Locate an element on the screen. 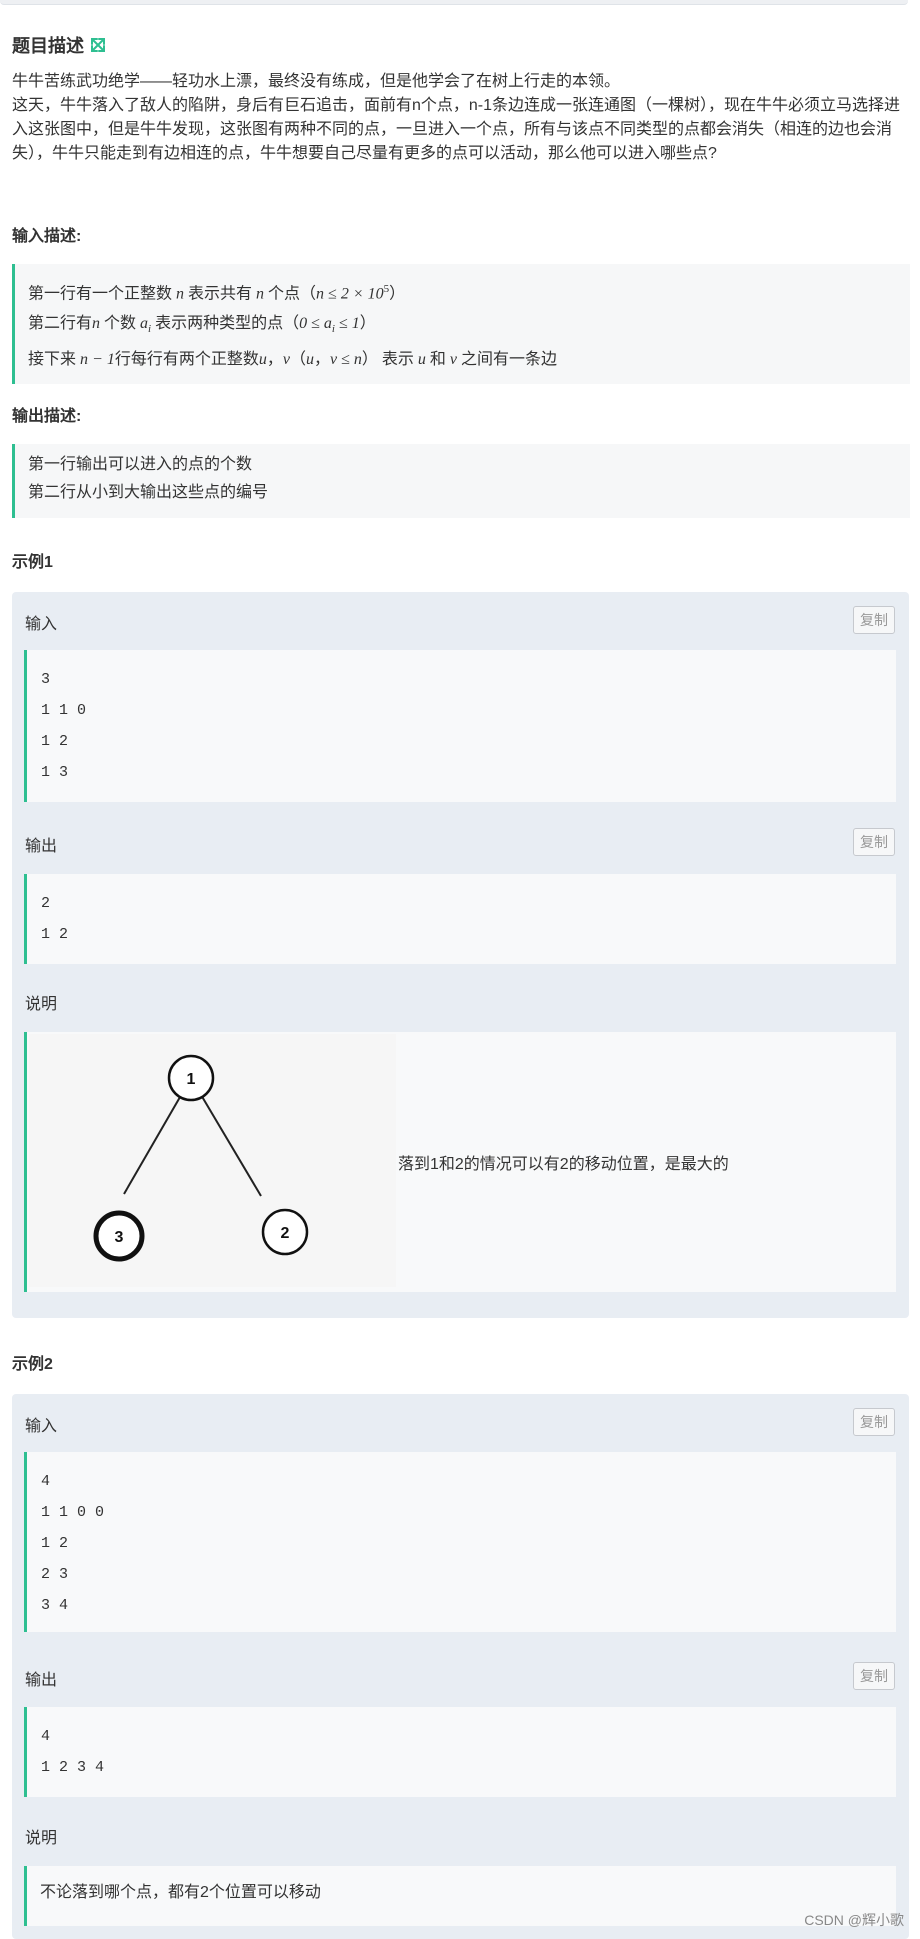 The image size is (920, 1939). input-line-2: 第二行有n 个数 ai 表示两种类型的点（0 ≤ ai ≤ 1） is located at coordinates (202, 325).